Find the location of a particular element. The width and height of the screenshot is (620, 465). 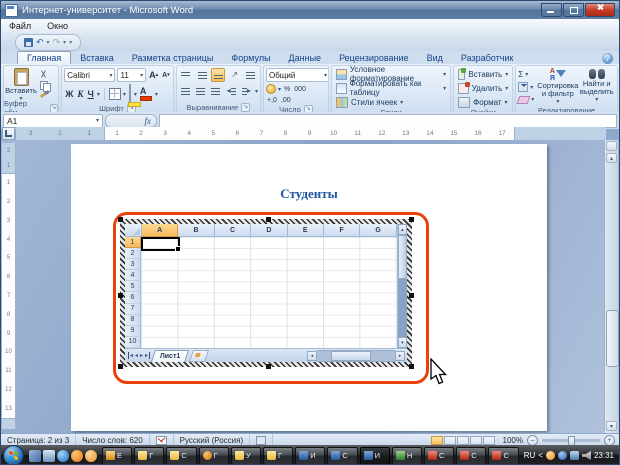

column-header-d: D is located at coordinates (269, 230).